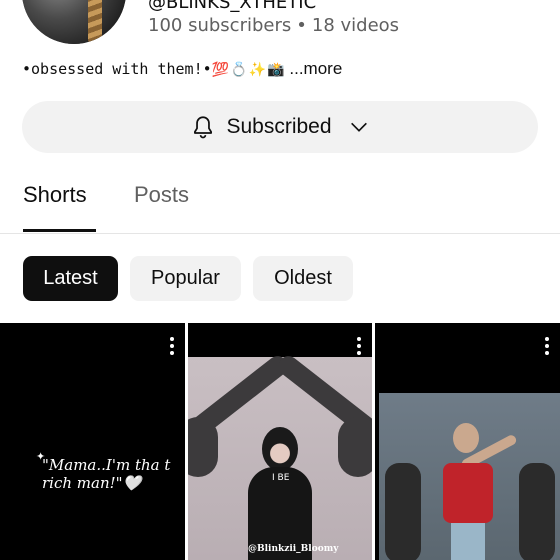 This screenshot has width=560, height=560. Describe the element at coordinates (293, 549) in the screenshot. I see `short-watermark: @Blinkzii_Bloomy` at that location.